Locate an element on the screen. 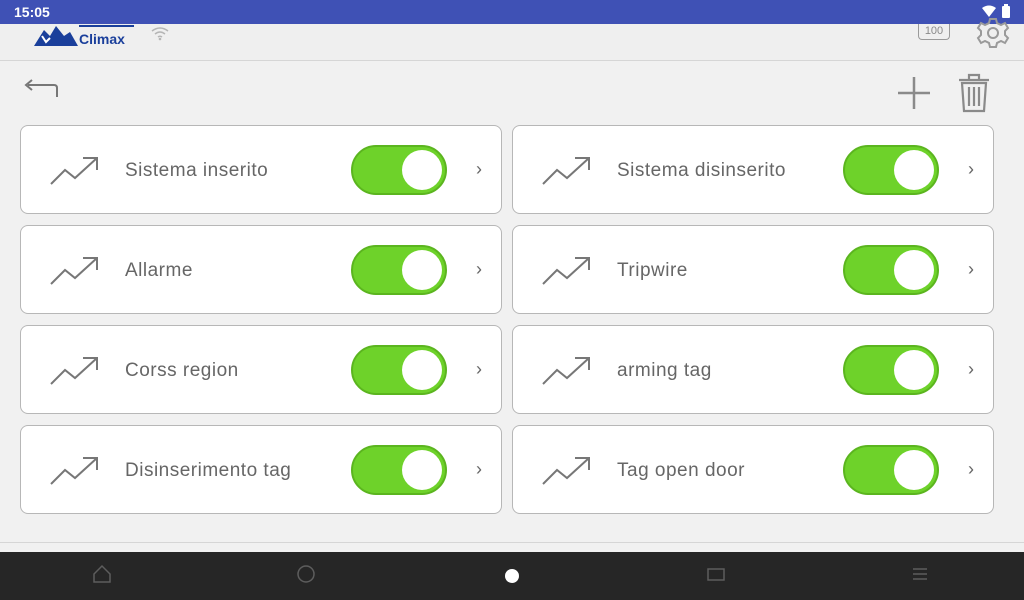  rule-label: Tripwire is located at coordinates (652, 270).